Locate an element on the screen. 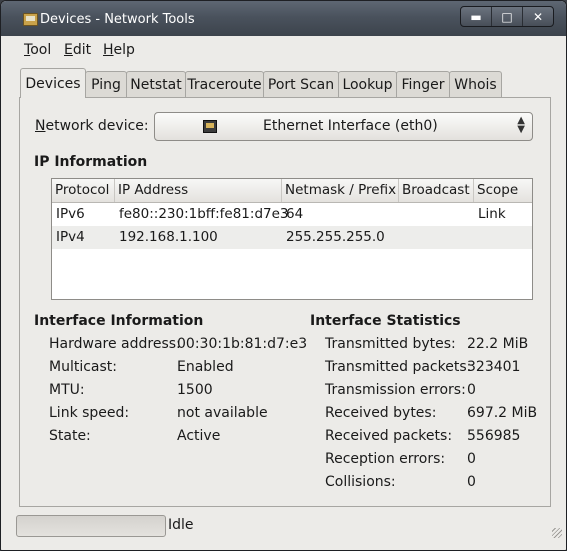 The width and height of the screenshot is (567, 551). network-device-combobox: Ethernet Interface (eth0) ▲ ▼ is located at coordinates (343, 126).